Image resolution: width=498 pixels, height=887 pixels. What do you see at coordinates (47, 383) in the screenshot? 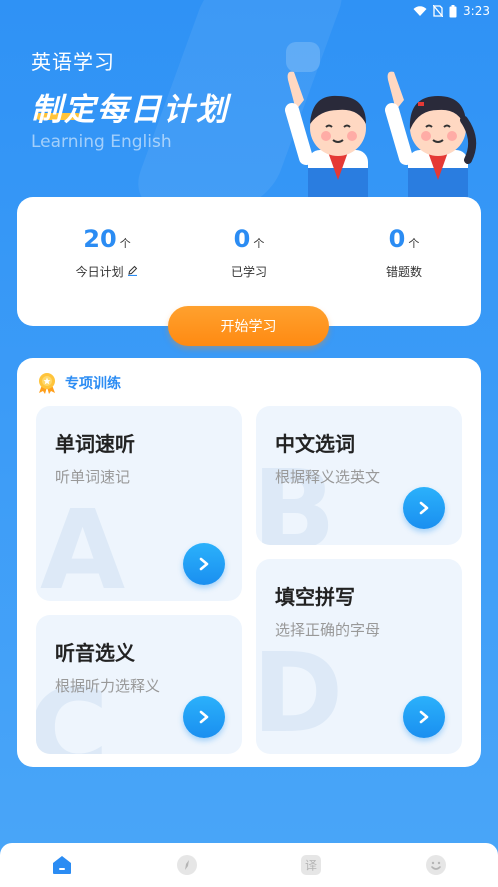
I see `medal-icon` at bounding box center [47, 383].